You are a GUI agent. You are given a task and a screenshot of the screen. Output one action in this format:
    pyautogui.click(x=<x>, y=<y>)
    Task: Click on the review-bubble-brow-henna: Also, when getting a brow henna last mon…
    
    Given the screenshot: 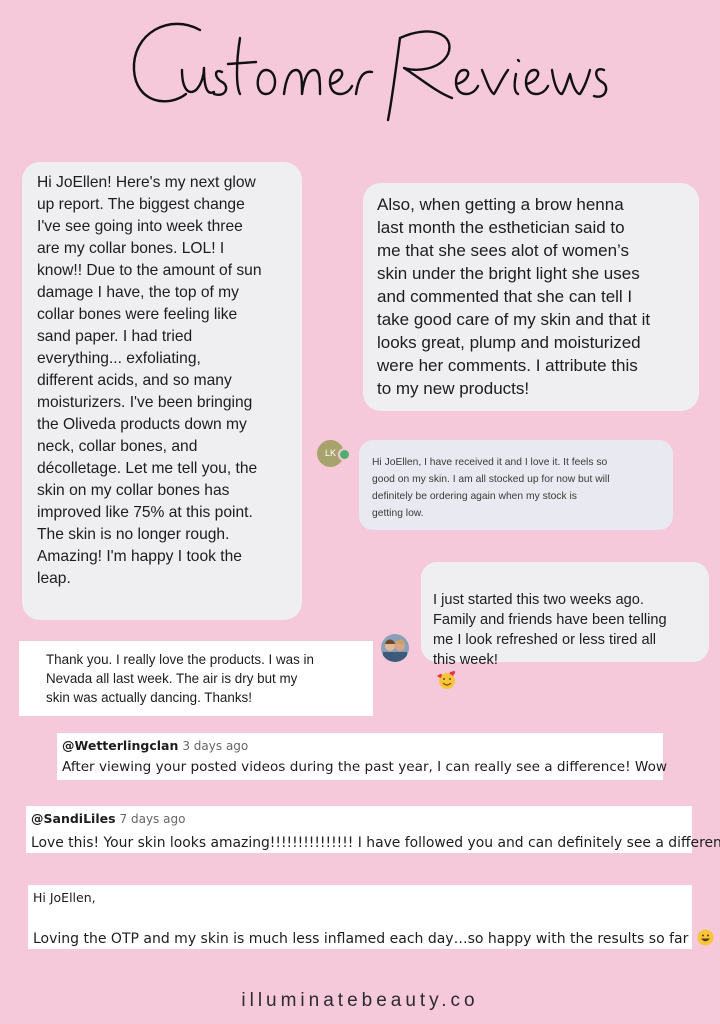 What is the action you would take?
    pyautogui.click(x=531, y=297)
    